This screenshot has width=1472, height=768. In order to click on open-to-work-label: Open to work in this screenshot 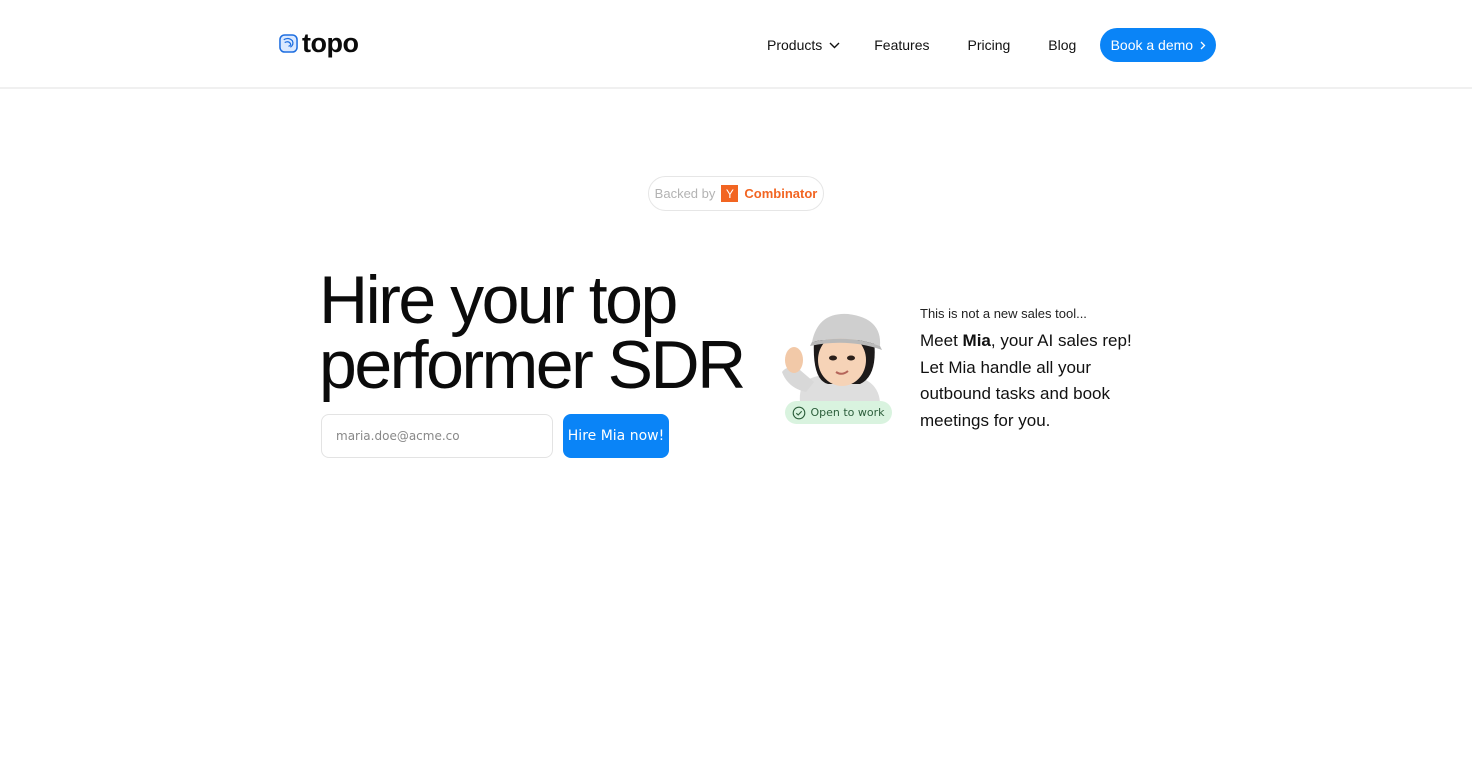, I will do `click(847, 412)`.